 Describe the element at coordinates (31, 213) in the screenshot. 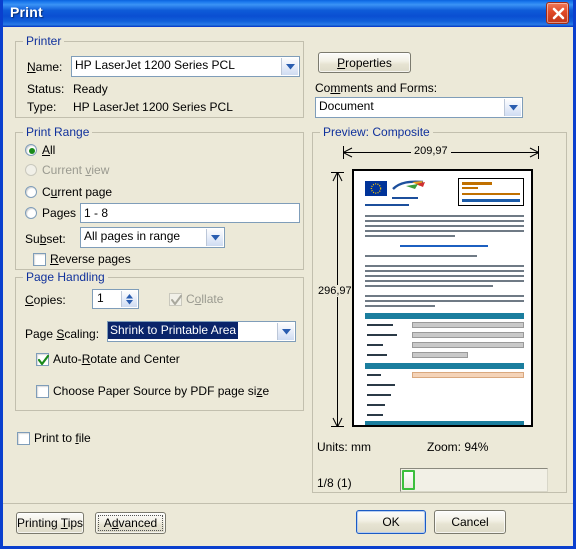

I see `radio-pages-indicator` at that location.